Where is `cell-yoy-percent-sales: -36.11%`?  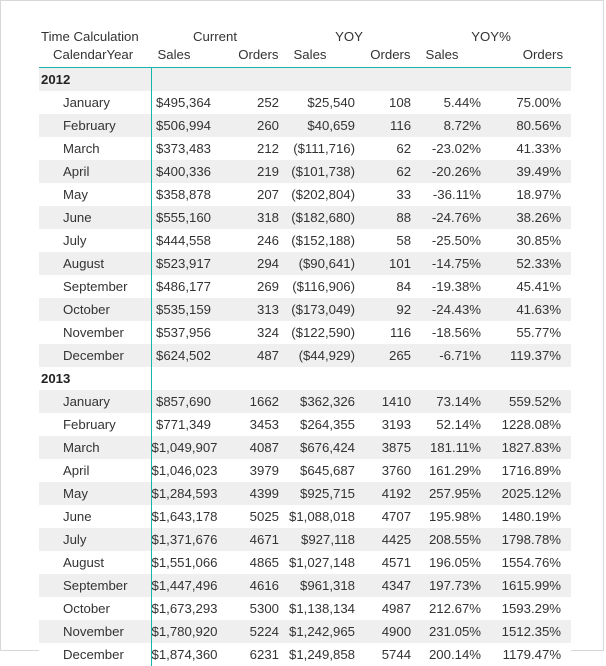 cell-yoy-percent-sales: -36.11% is located at coordinates (455, 194).